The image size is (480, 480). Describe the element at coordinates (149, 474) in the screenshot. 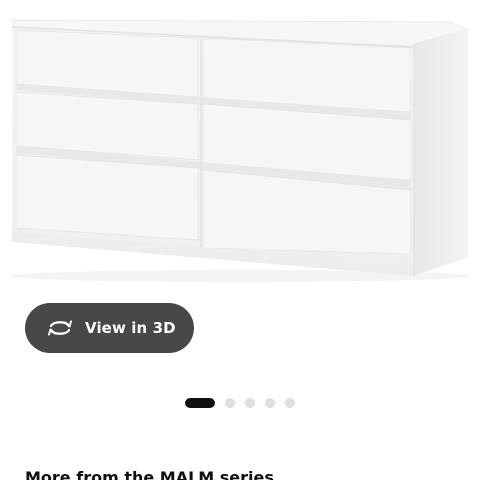

I see `more-from-series-heading: More from the MALM series` at that location.